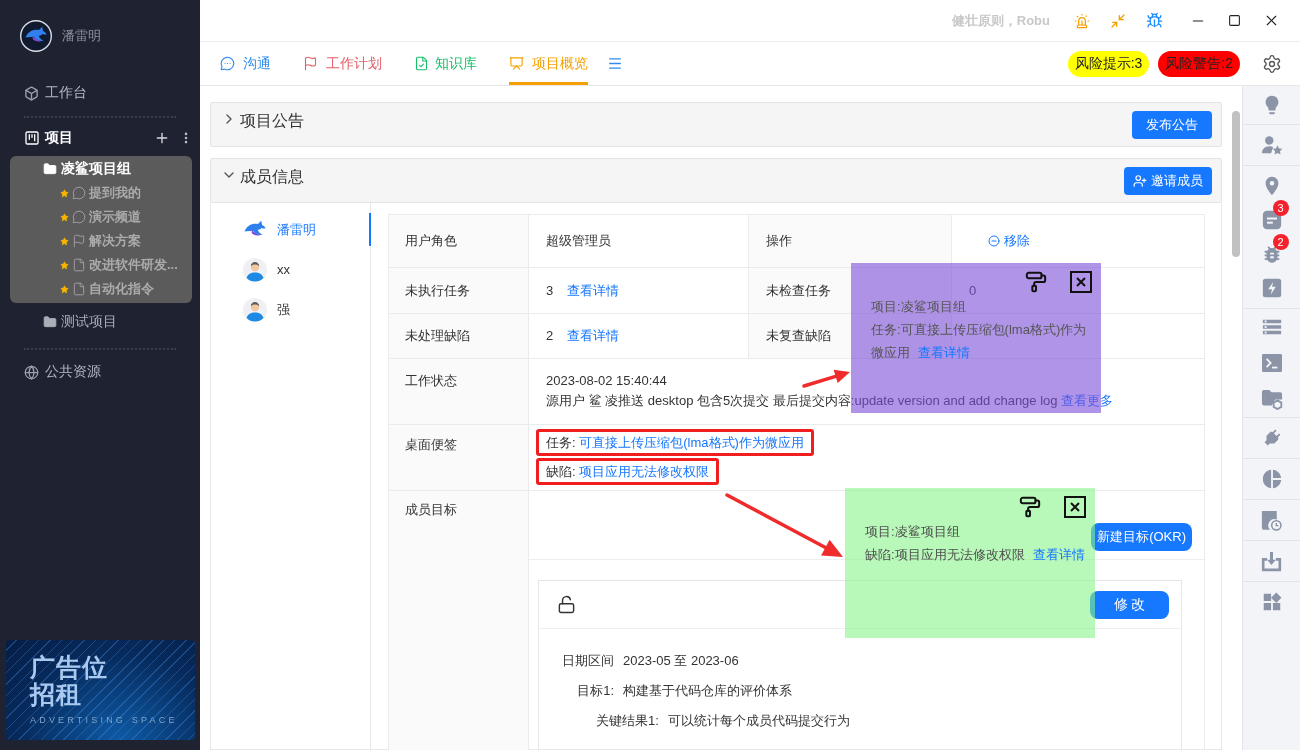  What do you see at coordinates (550, 290) in the screenshot?
I see `count-value: 3` at bounding box center [550, 290].